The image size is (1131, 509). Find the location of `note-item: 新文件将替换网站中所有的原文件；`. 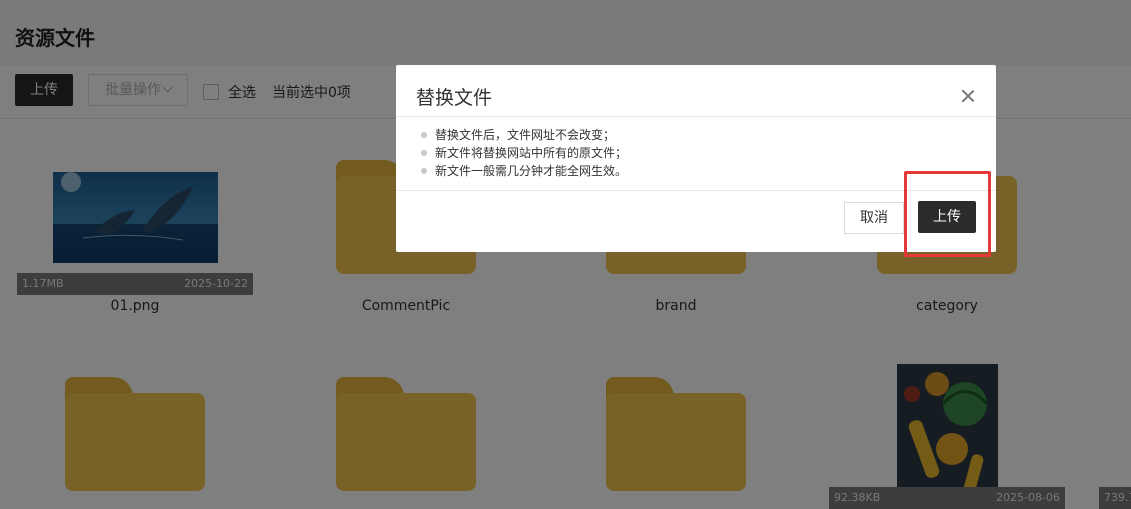

note-item: 新文件将替换网站中所有的原文件； is located at coordinates (524, 153).